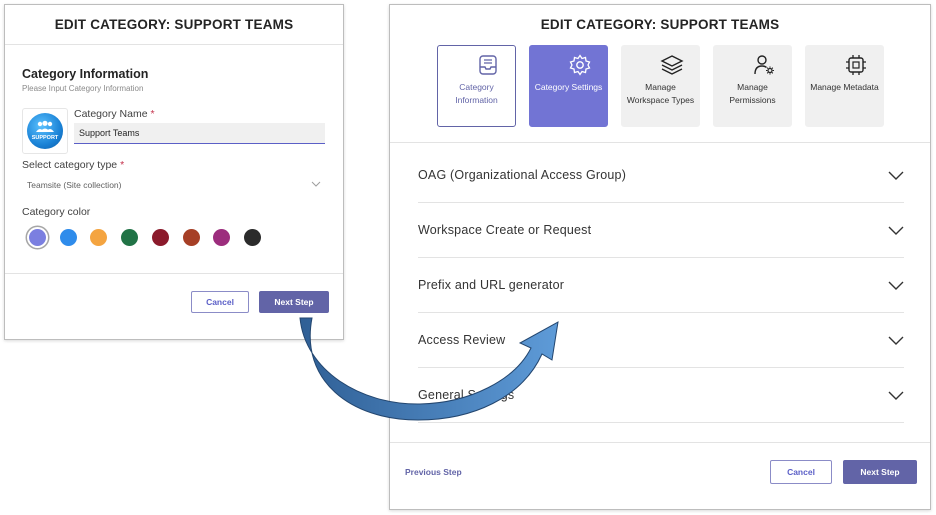 The width and height of the screenshot is (936, 515). I want to click on support-logo: SUPPORT, so click(45, 131).